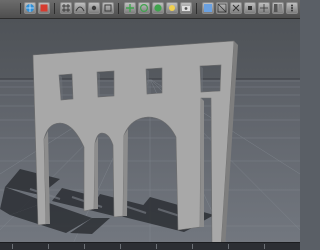 The height and width of the screenshot is (250, 320). What do you see at coordinates (186, 8) in the screenshot?
I see `camera-icon` at bounding box center [186, 8].